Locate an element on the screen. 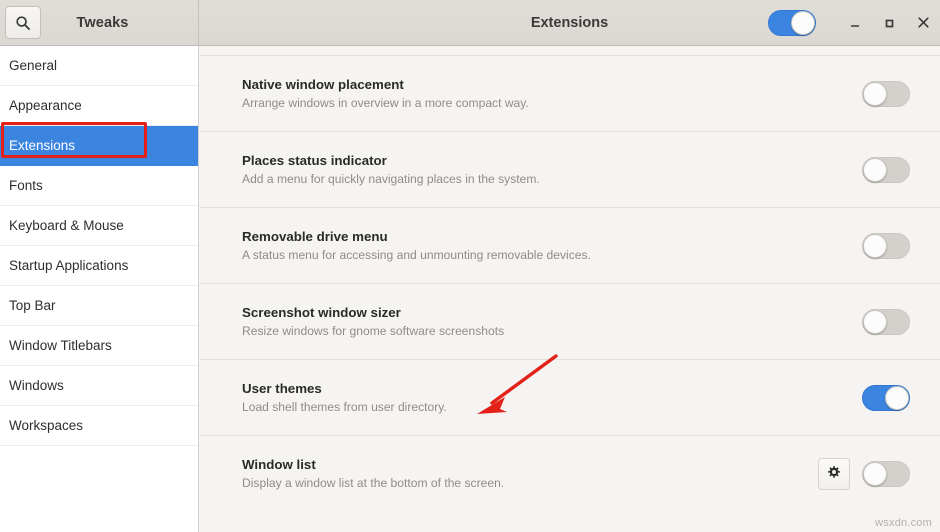 Image resolution: width=940 pixels, height=532 pixels. sidebar-item-window-titlebars: Window Titlebars is located at coordinates (99, 346).